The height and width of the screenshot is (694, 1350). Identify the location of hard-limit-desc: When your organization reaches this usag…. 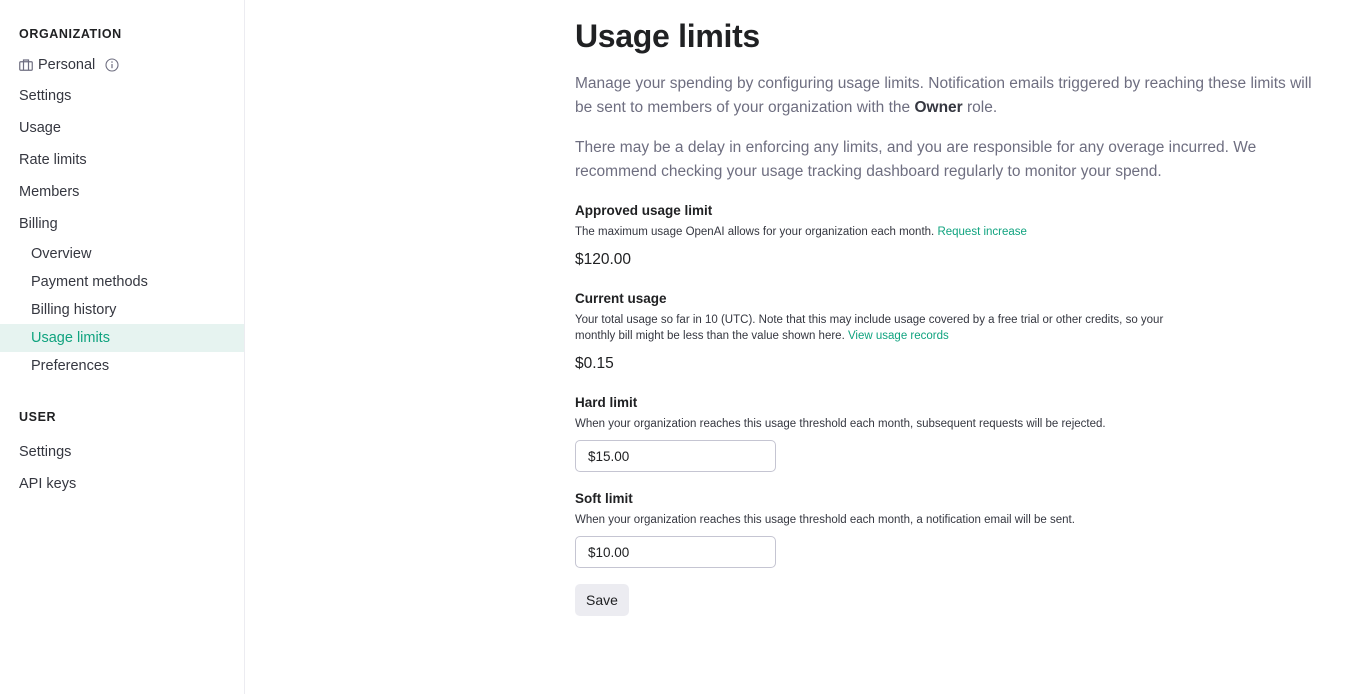
(840, 424).